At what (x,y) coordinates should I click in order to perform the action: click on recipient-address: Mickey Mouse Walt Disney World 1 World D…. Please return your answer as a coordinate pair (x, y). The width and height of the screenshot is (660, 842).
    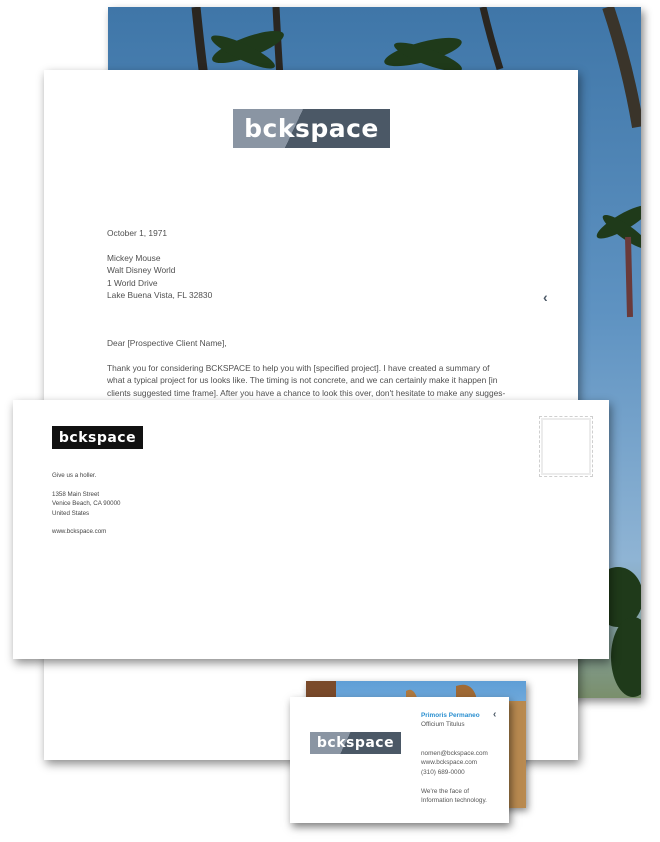
    Looking at the image, I should click on (159, 277).